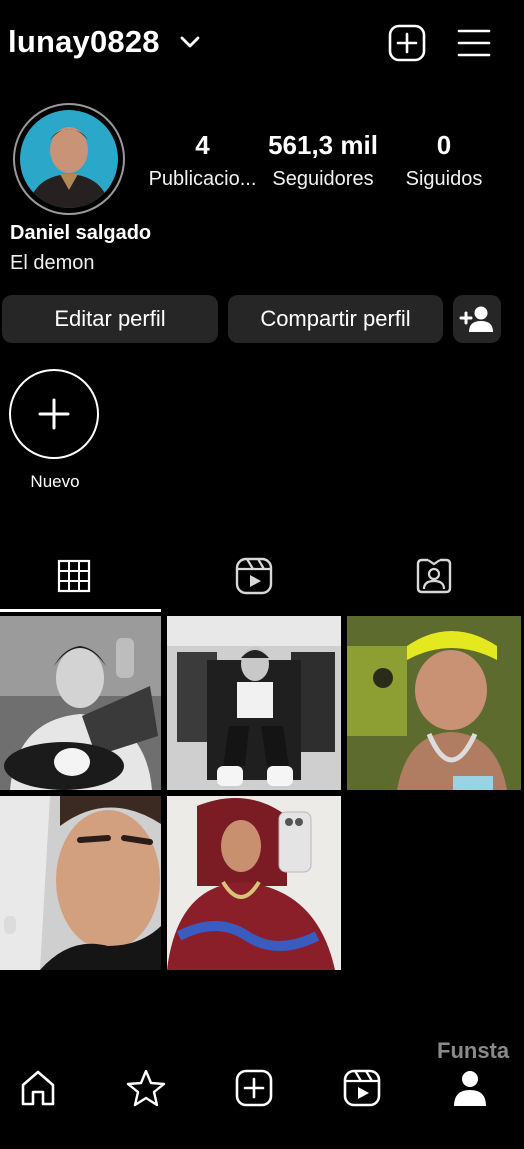 This screenshot has width=524, height=1149. I want to click on new-highlight-button, so click(54, 414).